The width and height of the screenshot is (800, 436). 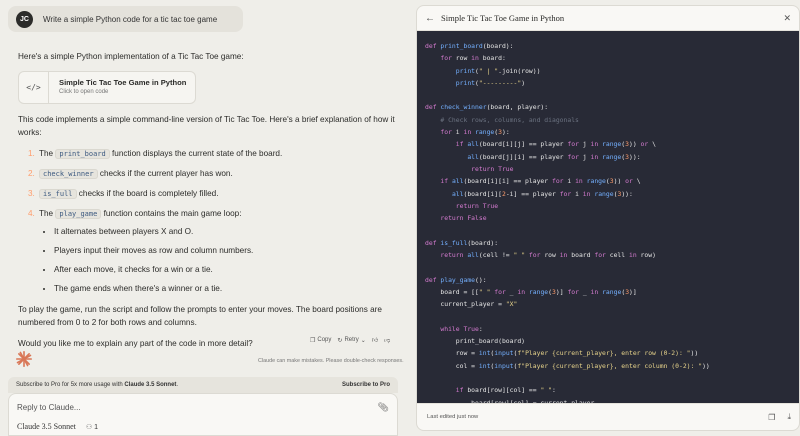 I want to click on code-icon: </>, so click(x=34, y=87).